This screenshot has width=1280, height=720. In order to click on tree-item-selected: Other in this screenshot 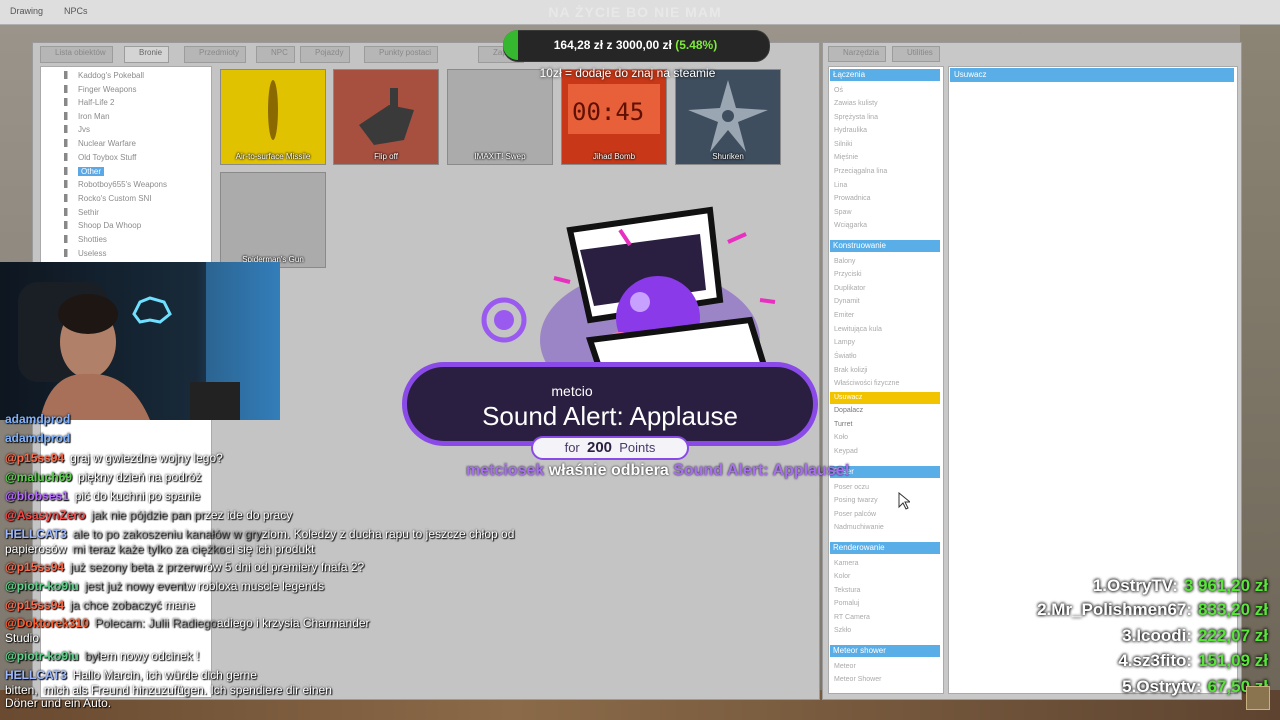, I will do `click(84, 171)`.